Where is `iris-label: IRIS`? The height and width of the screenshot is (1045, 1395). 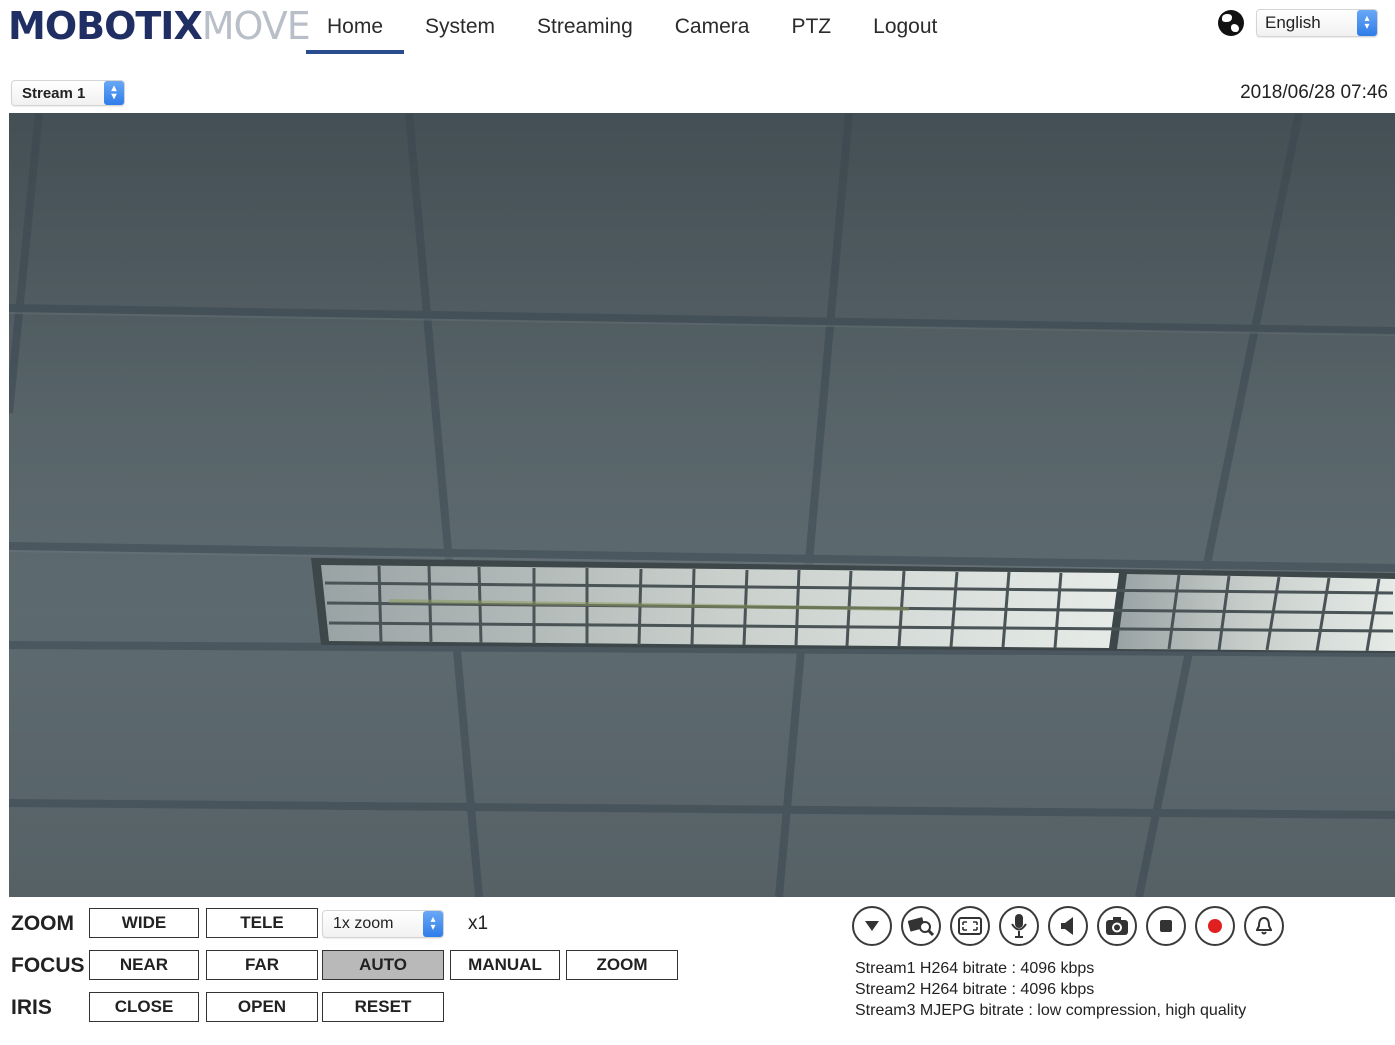 iris-label: IRIS is located at coordinates (31, 1007).